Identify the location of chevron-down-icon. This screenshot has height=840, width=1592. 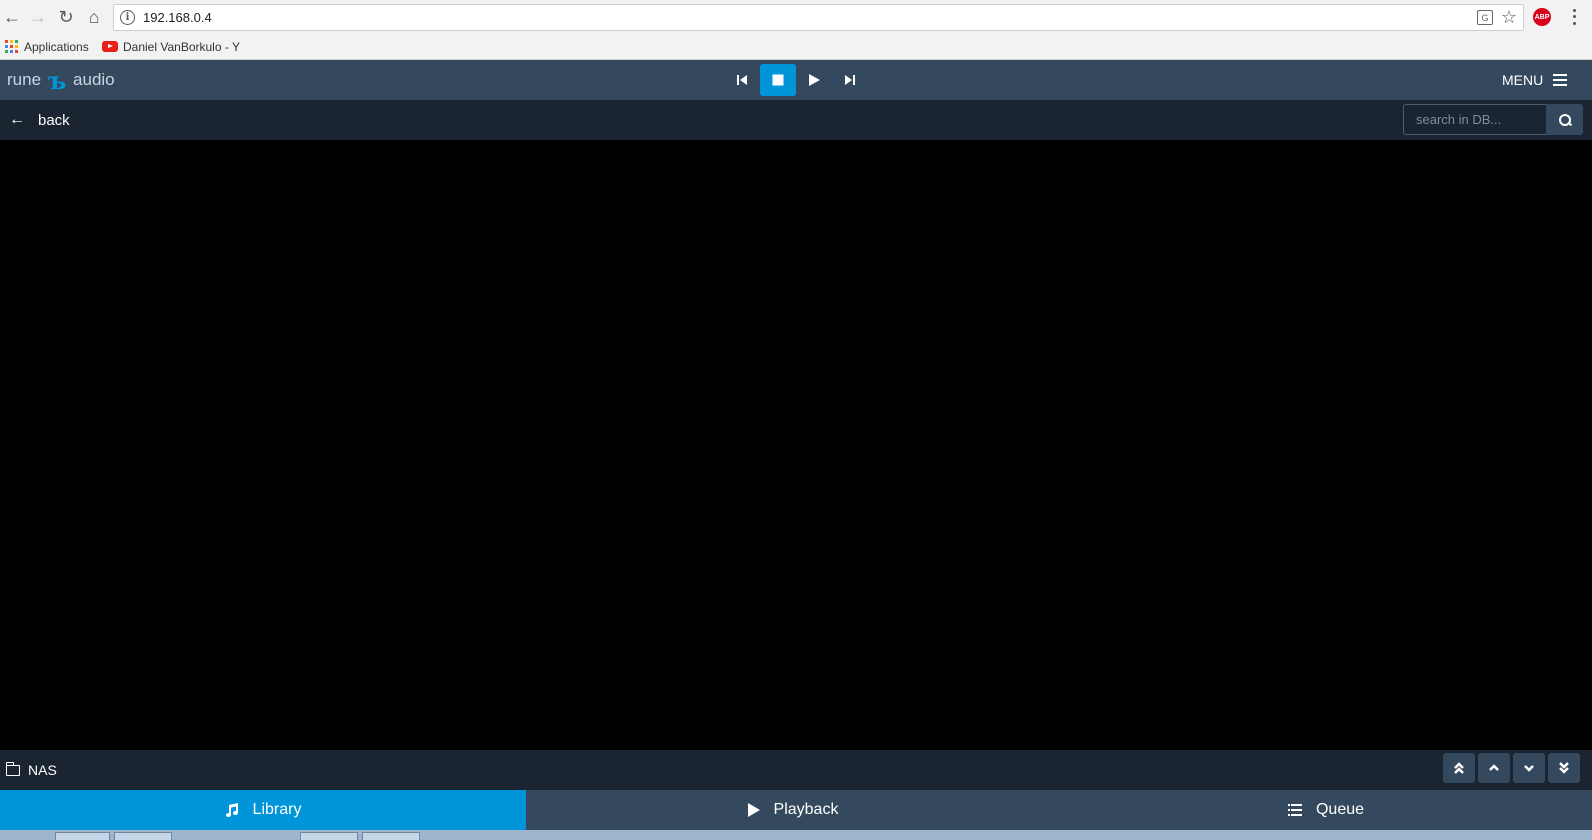
(1529, 768).